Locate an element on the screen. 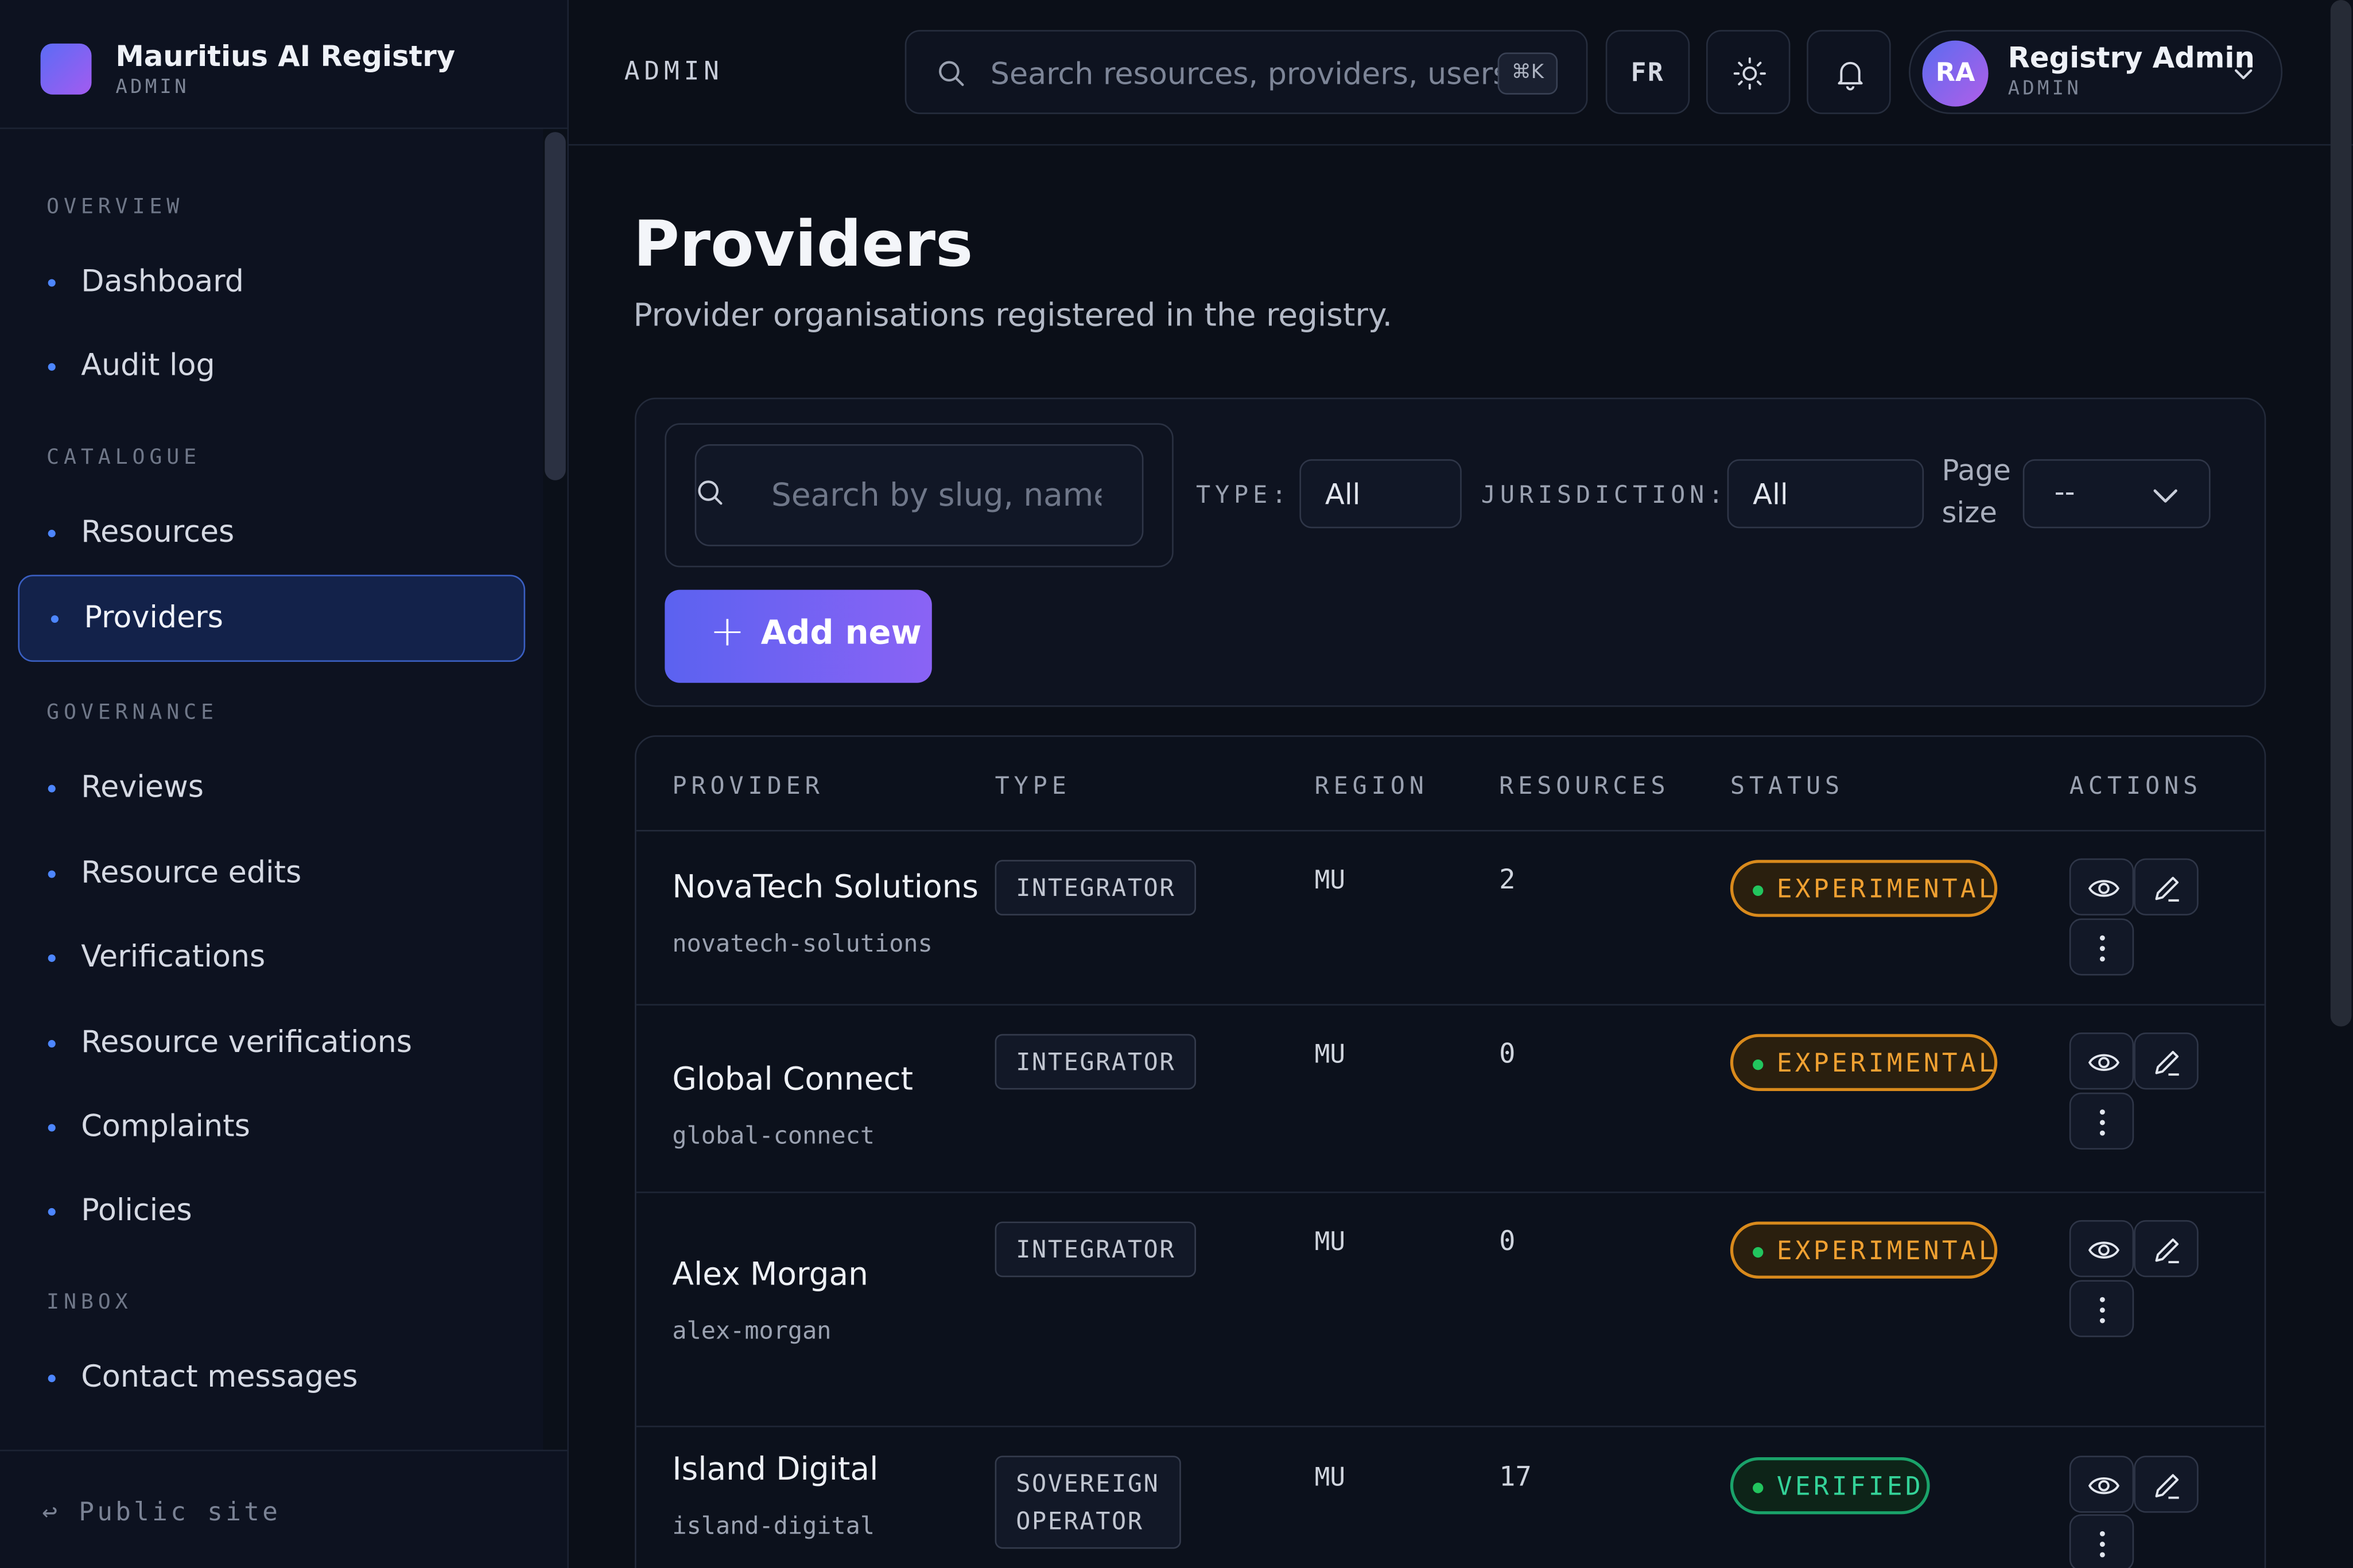  sidebar-item-contact-messages: Contact messages is located at coordinates (271, 1378).